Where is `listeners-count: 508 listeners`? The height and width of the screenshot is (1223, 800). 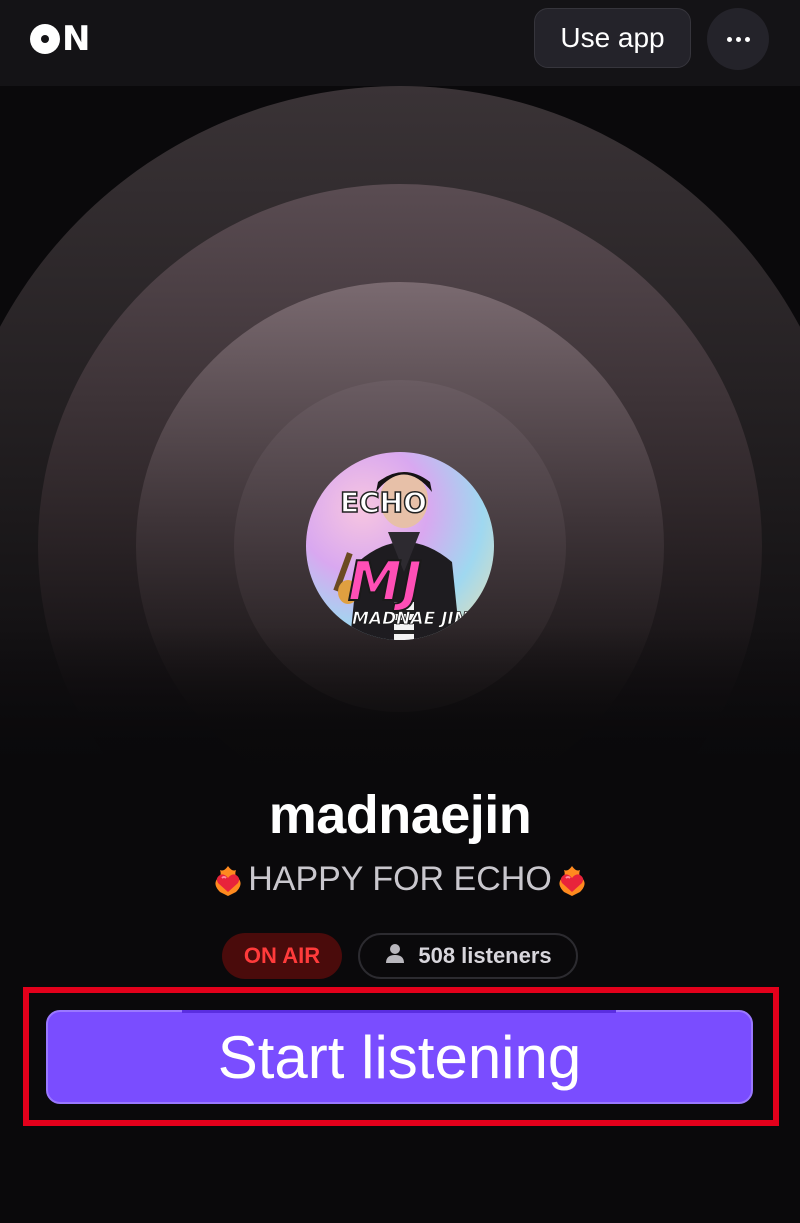 listeners-count: 508 listeners is located at coordinates (485, 955).